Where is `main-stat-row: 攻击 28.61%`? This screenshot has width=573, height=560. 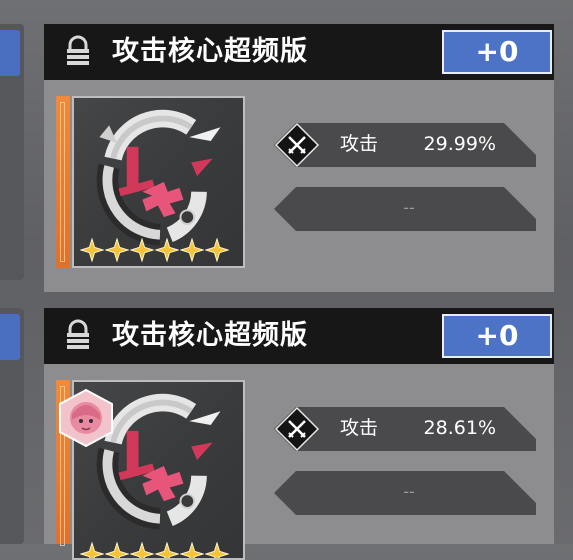 main-stat-row: 攻击 28.61% is located at coordinates (405, 429).